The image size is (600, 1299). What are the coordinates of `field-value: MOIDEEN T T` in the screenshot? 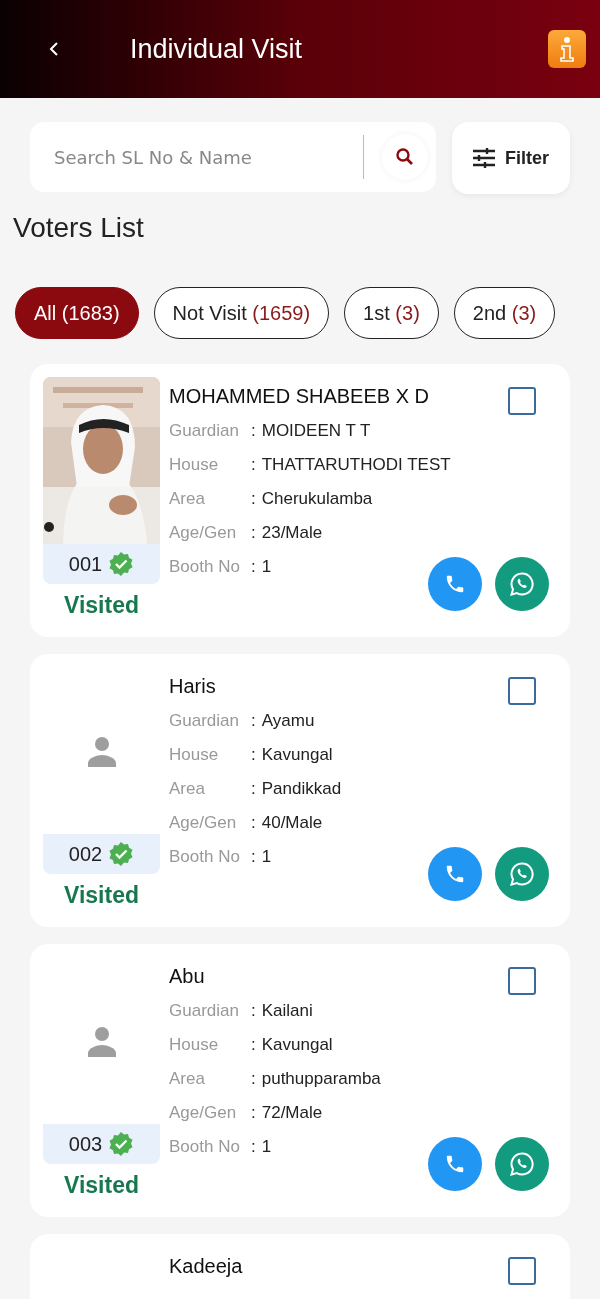 It's located at (316, 431).